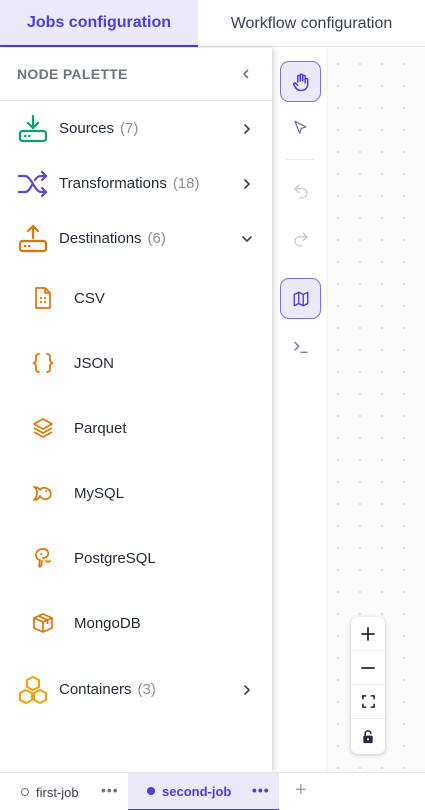 This screenshot has height=810, width=425. I want to click on category-label: Destinations, so click(100, 238).